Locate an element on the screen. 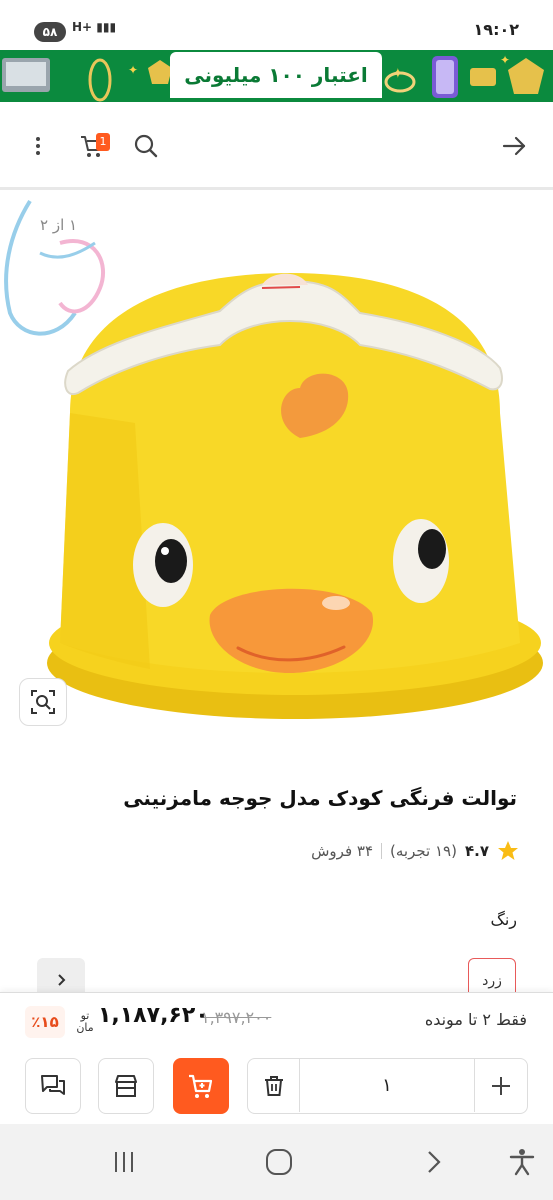 The image size is (553, 1200). plus-icon is located at coordinates (500, 1085).